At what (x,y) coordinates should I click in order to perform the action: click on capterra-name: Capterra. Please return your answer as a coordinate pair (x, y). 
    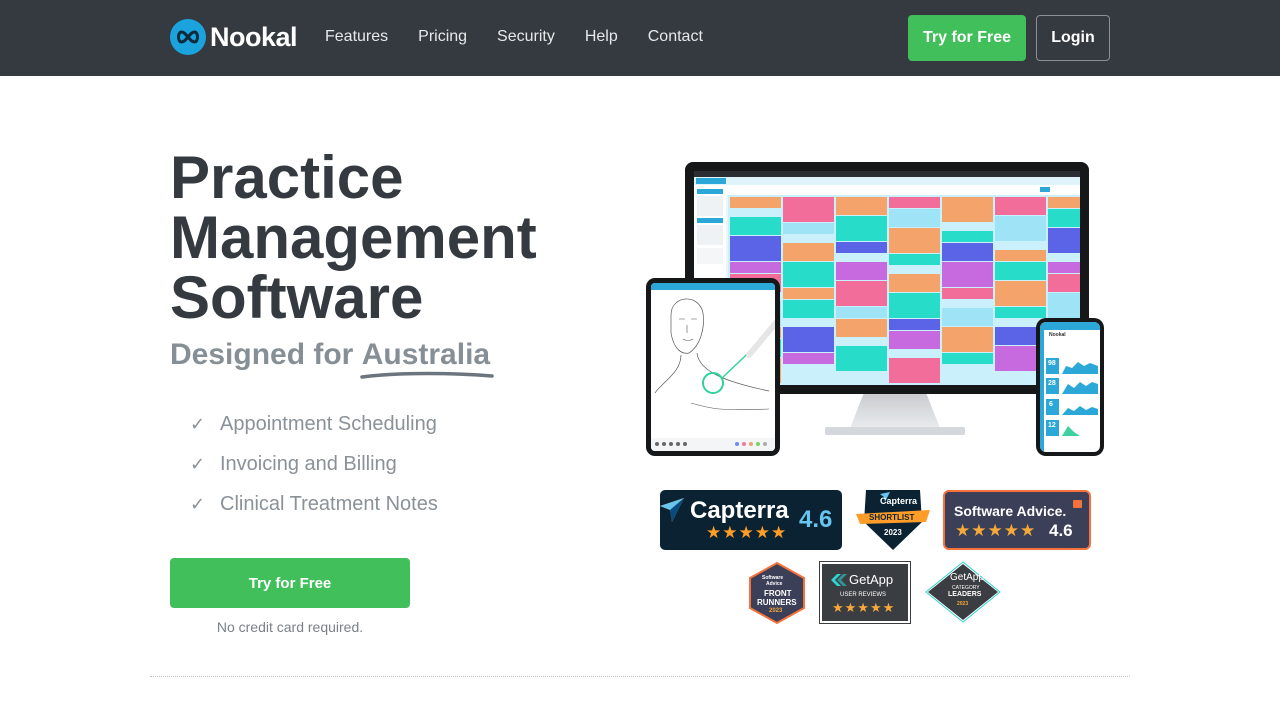
    Looking at the image, I should click on (739, 510).